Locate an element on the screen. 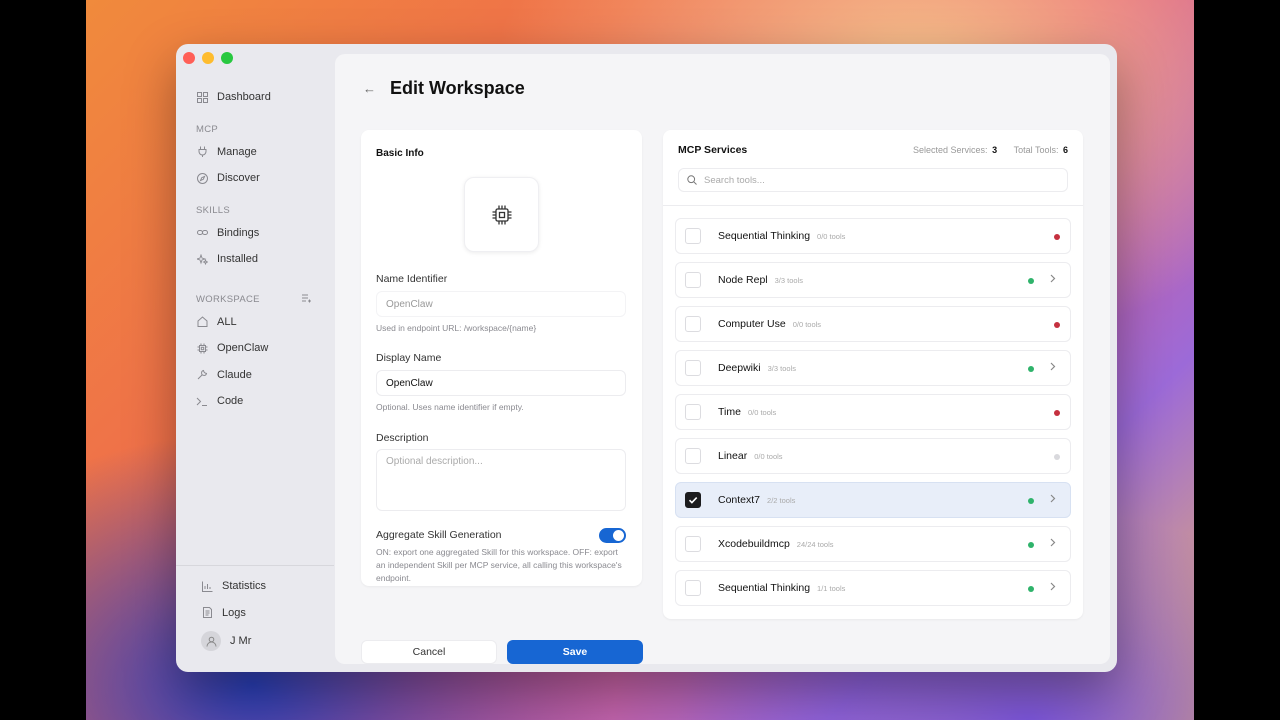  sidebar-footer: Statistics Logs J Mr is located at coordinates (255, 610).